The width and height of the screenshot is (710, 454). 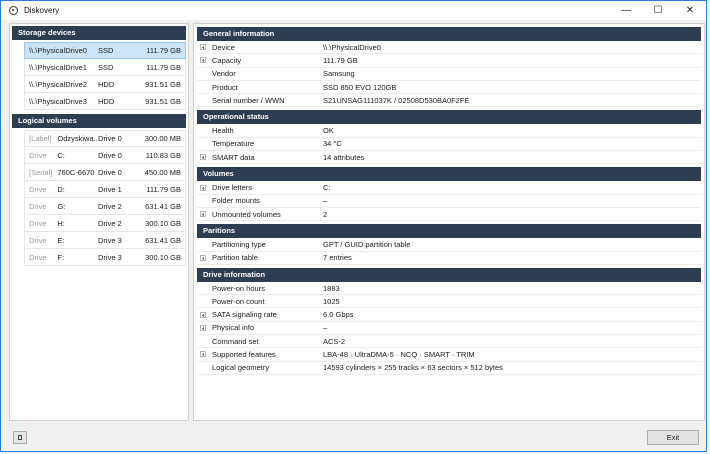 What do you see at coordinates (449, 188) in the screenshot?
I see `property-row: Drive letters C:` at bounding box center [449, 188].